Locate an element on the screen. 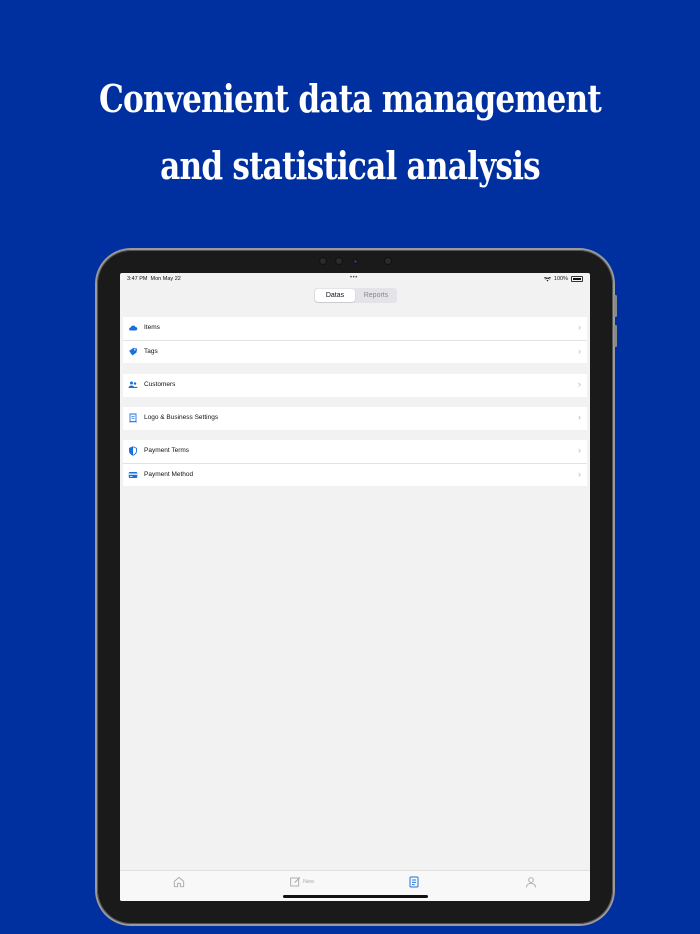 Image resolution: width=700 pixels, height=934 pixels. settings-group-catalog: Items › Tags › is located at coordinates (355, 340).